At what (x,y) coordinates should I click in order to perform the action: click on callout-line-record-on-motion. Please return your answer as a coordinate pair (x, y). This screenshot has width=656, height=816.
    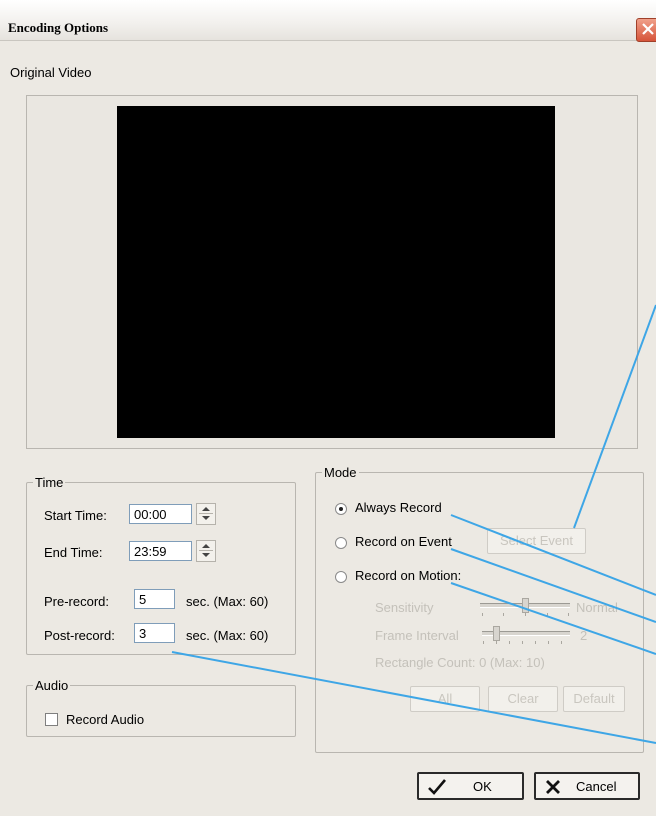
    Looking at the image, I should click on (553, 618).